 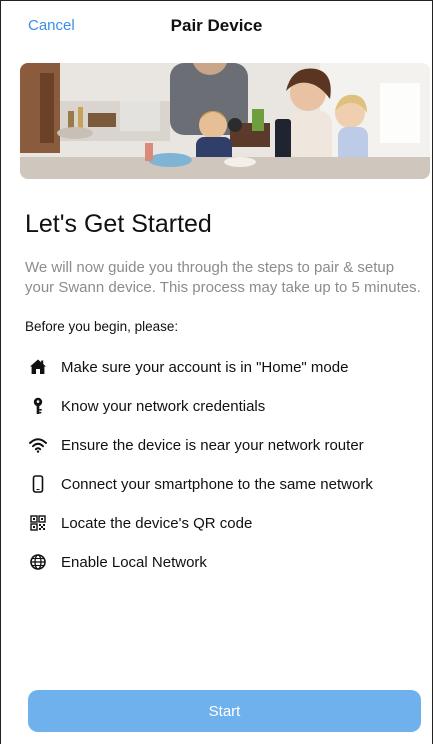 What do you see at coordinates (38, 405) in the screenshot?
I see `key-icon` at bounding box center [38, 405].